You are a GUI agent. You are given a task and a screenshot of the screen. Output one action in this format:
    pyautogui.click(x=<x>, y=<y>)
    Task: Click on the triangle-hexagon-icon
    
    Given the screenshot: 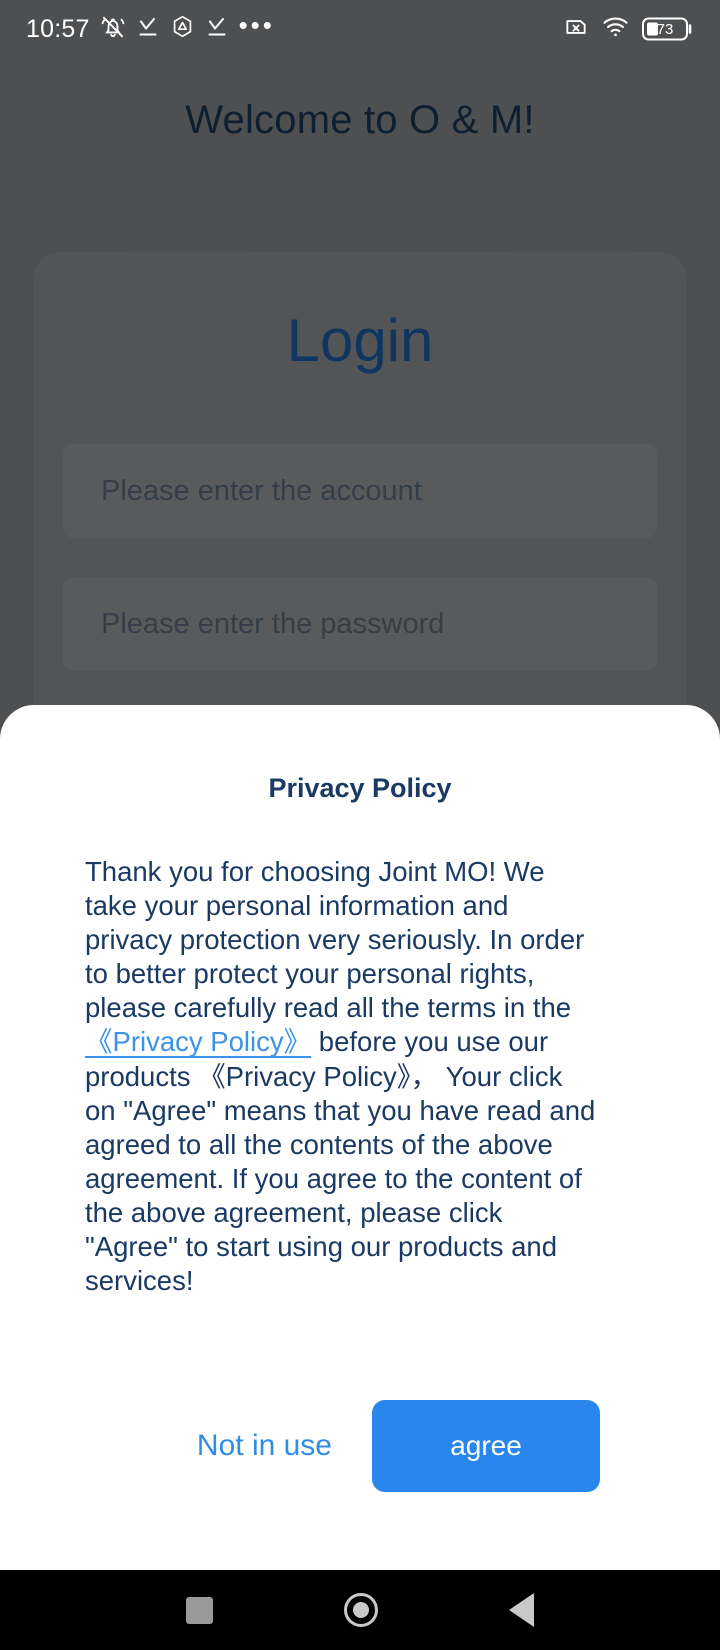 What is the action you would take?
    pyautogui.click(x=182, y=29)
    